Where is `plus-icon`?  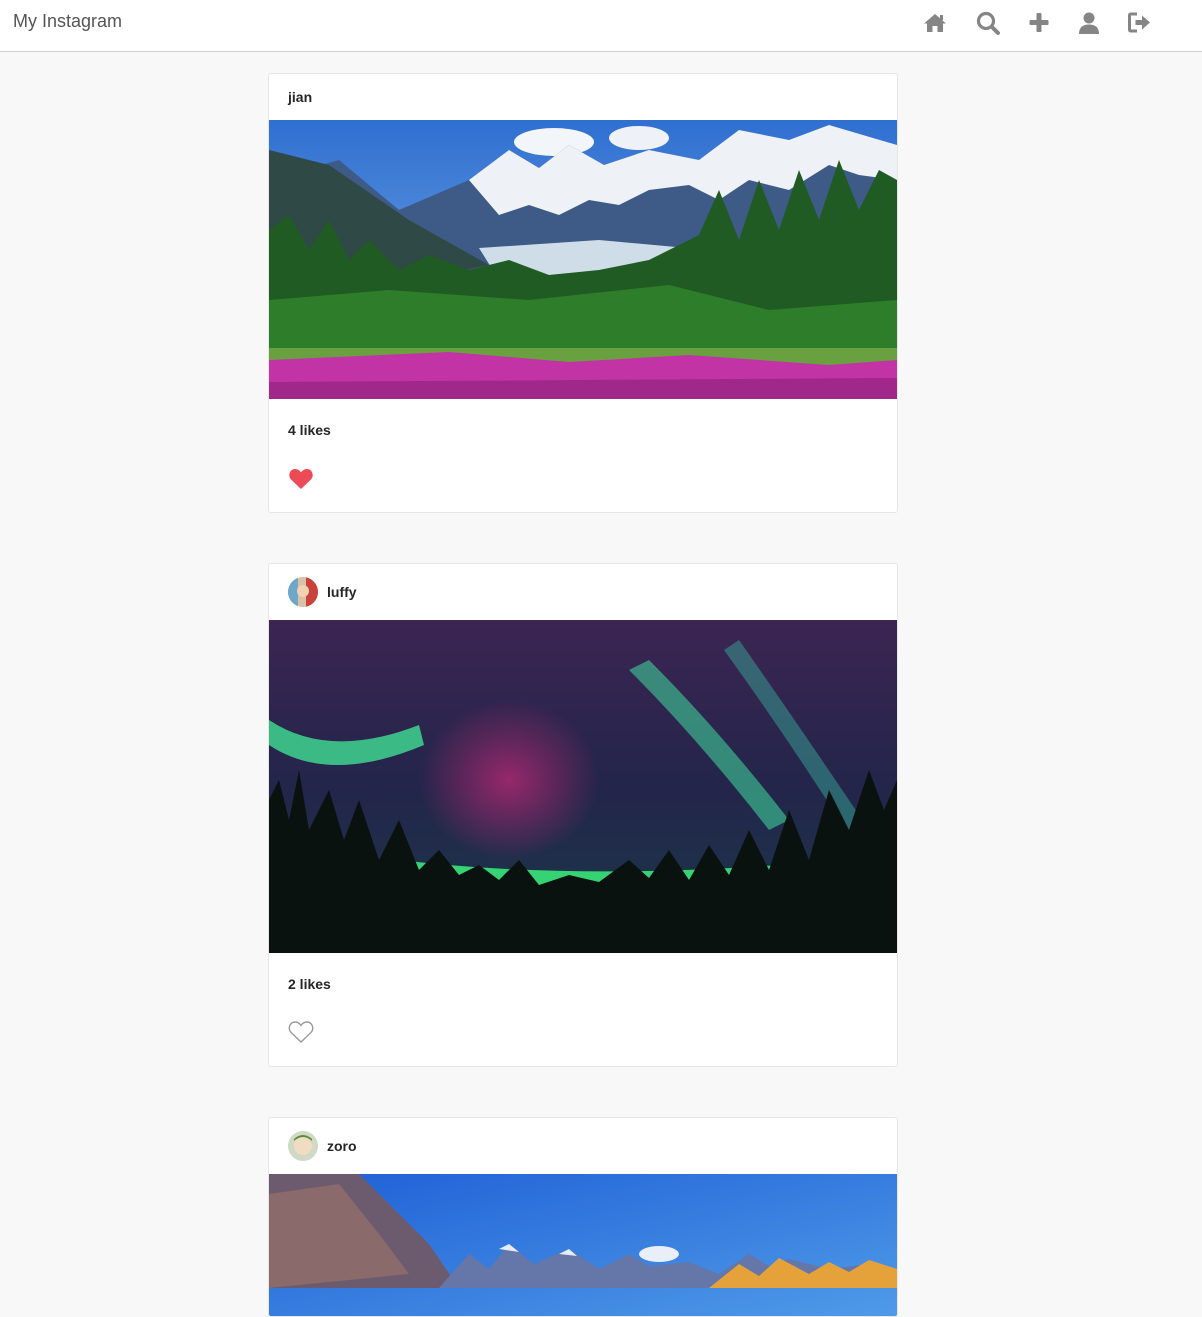 plus-icon is located at coordinates (1039, 23).